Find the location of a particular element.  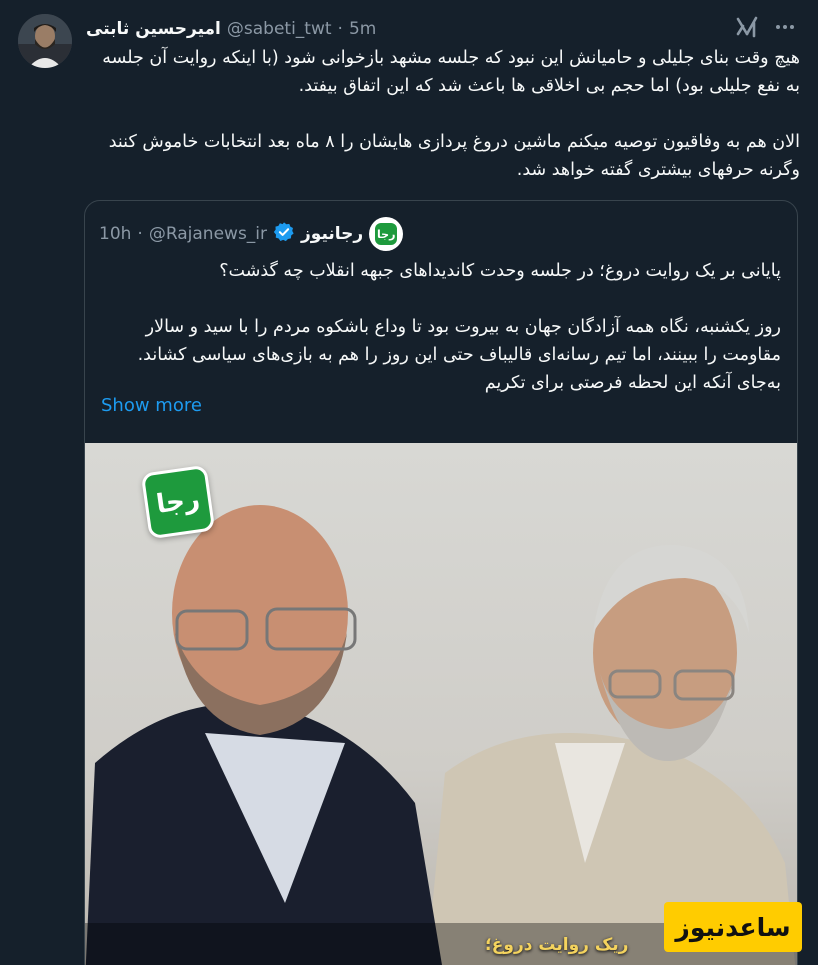

author-handle: @sabeti_twt is located at coordinates (279, 29).